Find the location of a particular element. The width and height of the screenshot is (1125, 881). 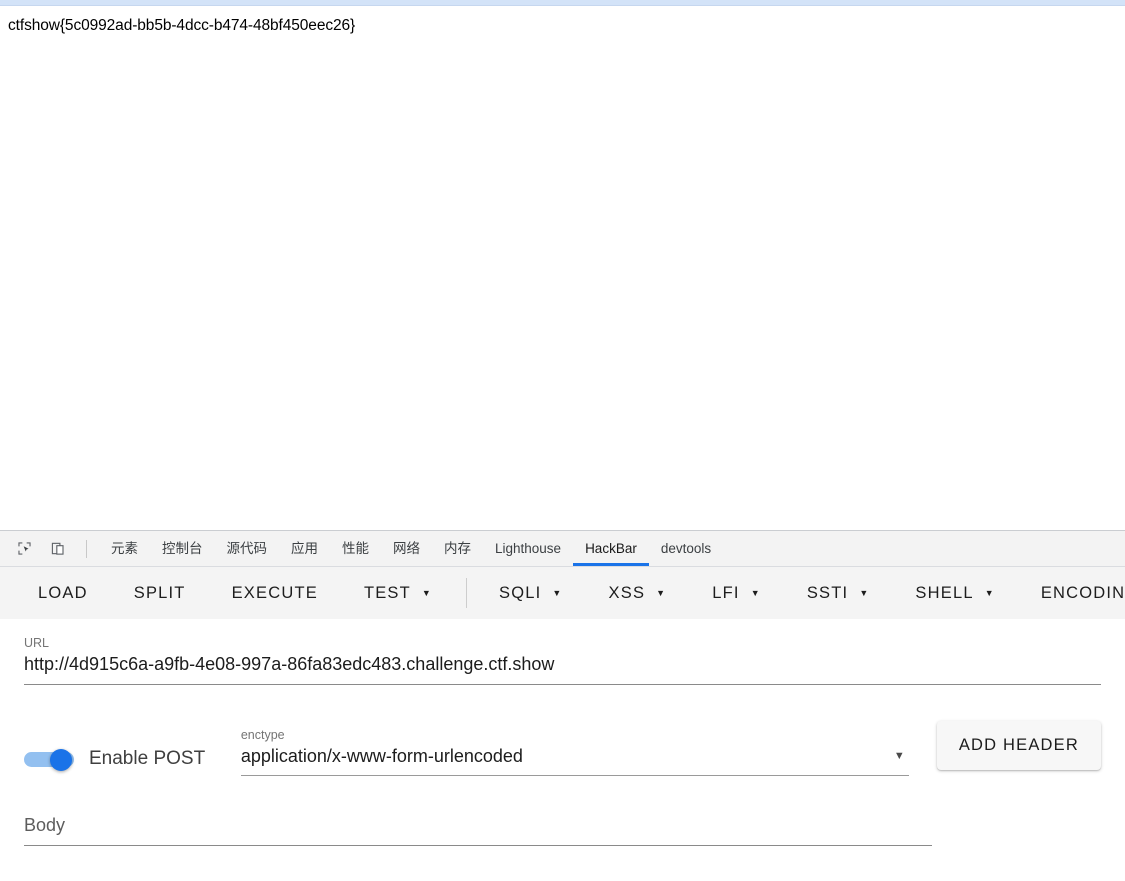

toolbar-divider is located at coordinates (86, 548).